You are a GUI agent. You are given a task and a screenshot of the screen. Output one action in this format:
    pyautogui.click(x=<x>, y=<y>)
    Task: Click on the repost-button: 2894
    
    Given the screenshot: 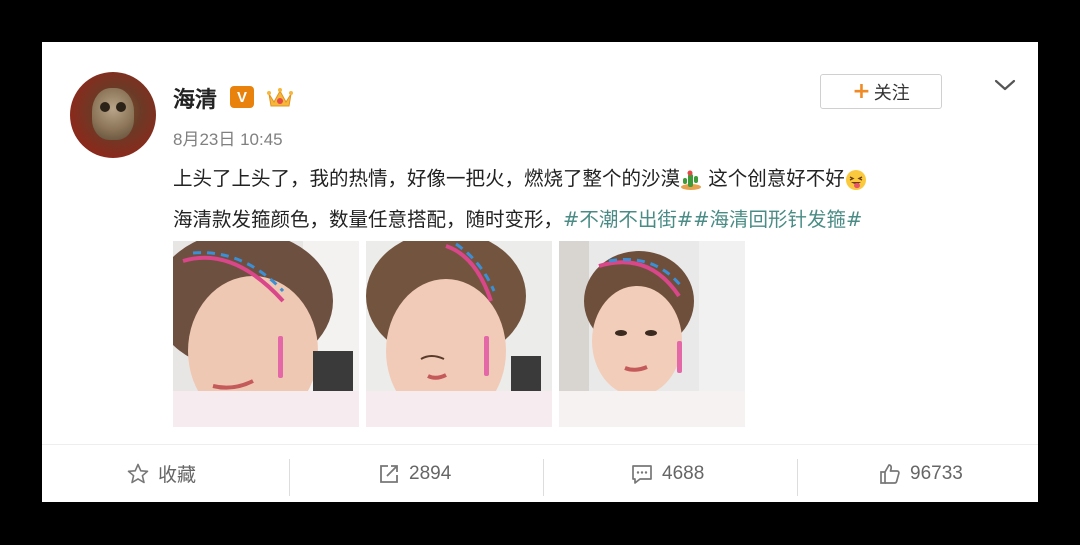 What is the action you would take?
    pyautogui.click(x=414, y=473)
    